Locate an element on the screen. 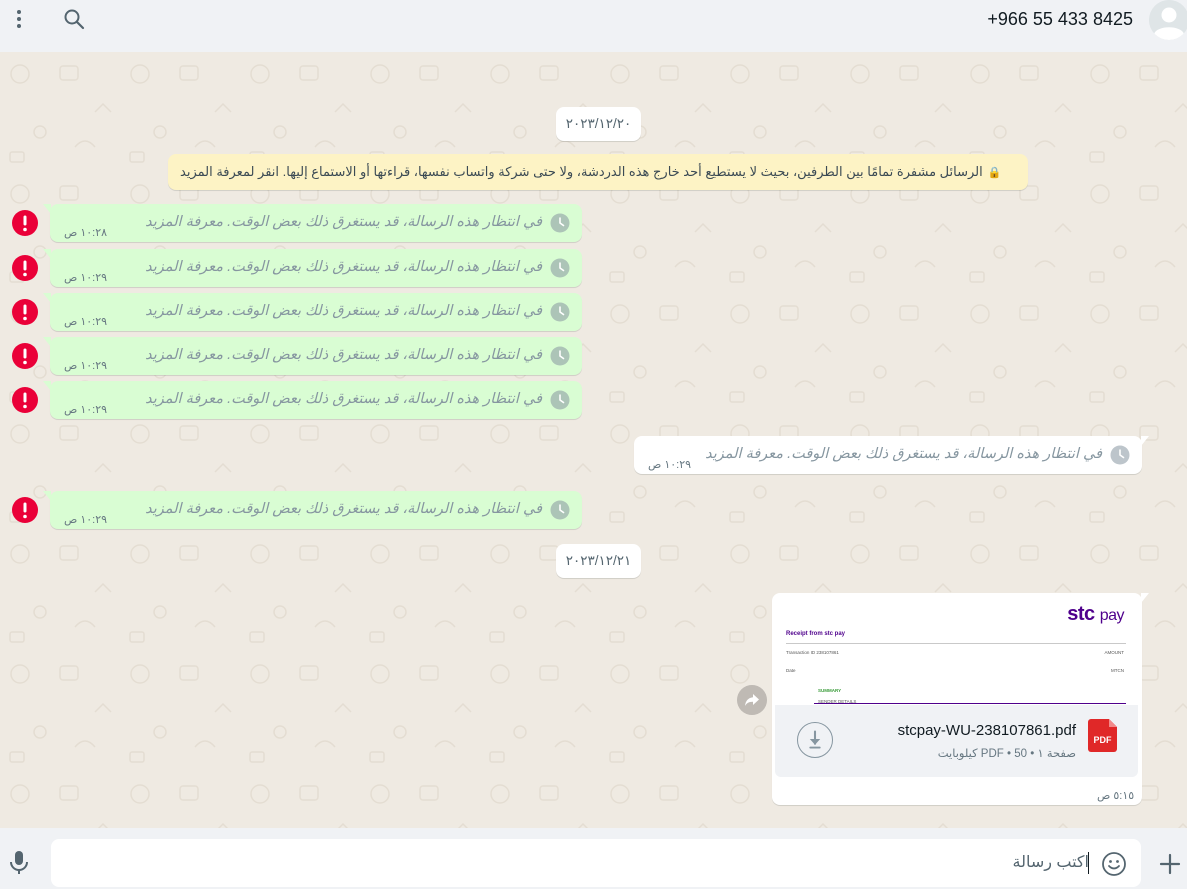 The height and width of the screenshot is (889, 1187). preview-transaction: Transaction ID 238107861 is located at coordinates (812, 652).